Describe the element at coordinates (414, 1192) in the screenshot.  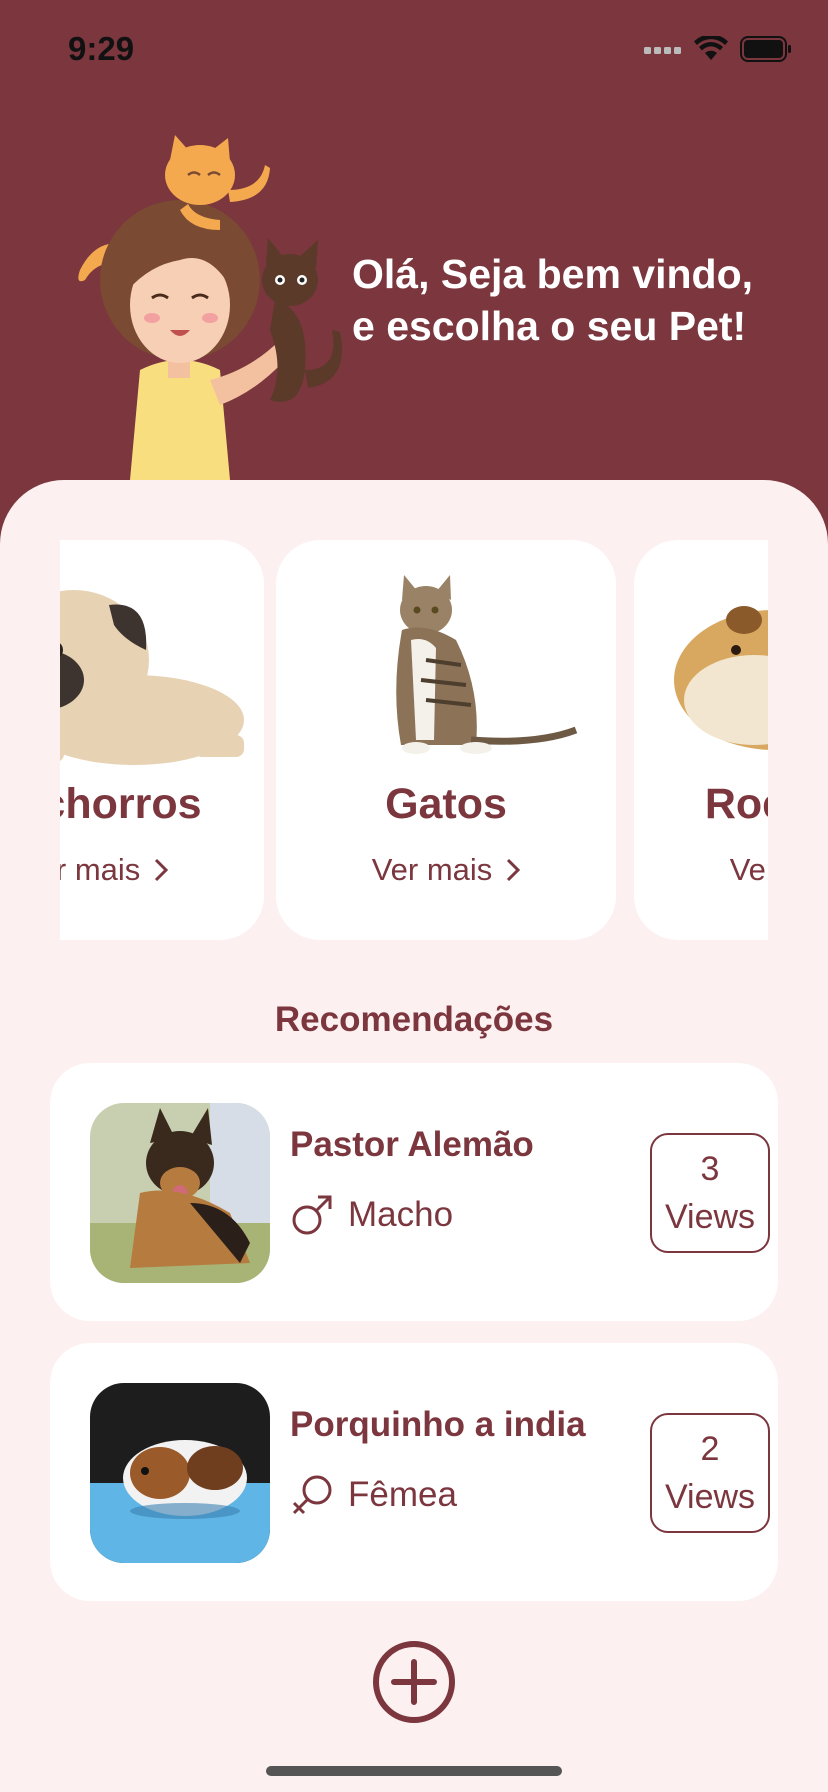
I see `recommendation-card: Pastor Alemão Macho 3 Views` at that location.